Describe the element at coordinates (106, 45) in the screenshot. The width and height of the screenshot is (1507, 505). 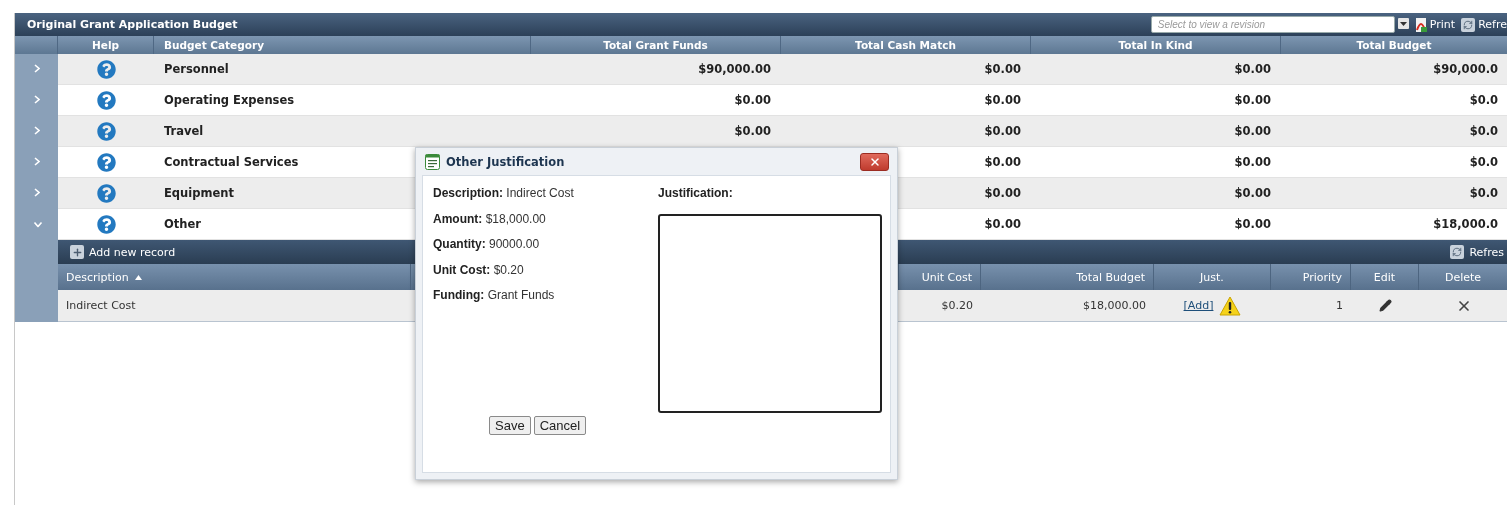
I see `column-header: Help` at that location.